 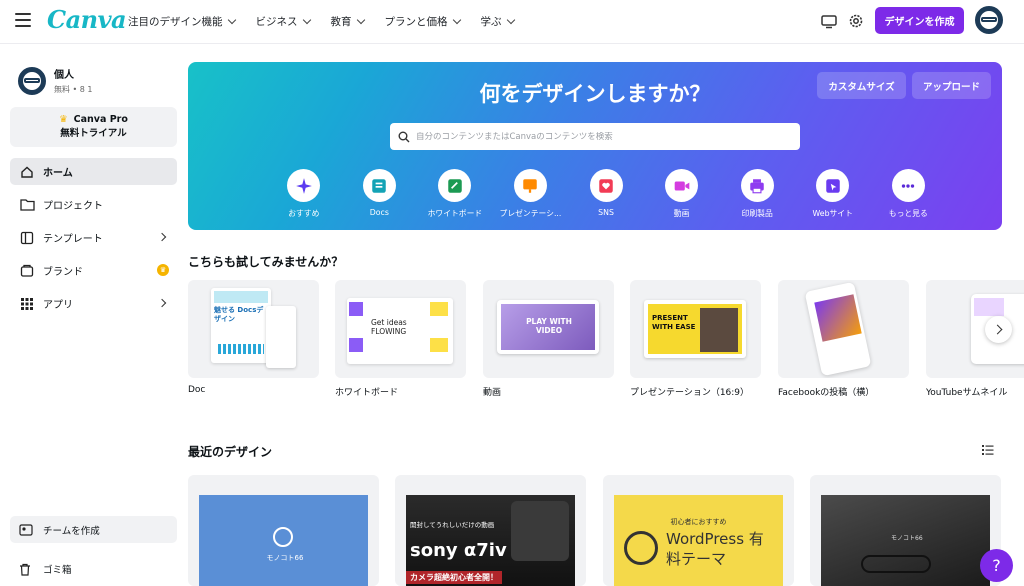 What do you see at coordinates (163, 270) in the screenshot?
I see `crown-badge-icon: ♛` at bounding box center [163, 270].